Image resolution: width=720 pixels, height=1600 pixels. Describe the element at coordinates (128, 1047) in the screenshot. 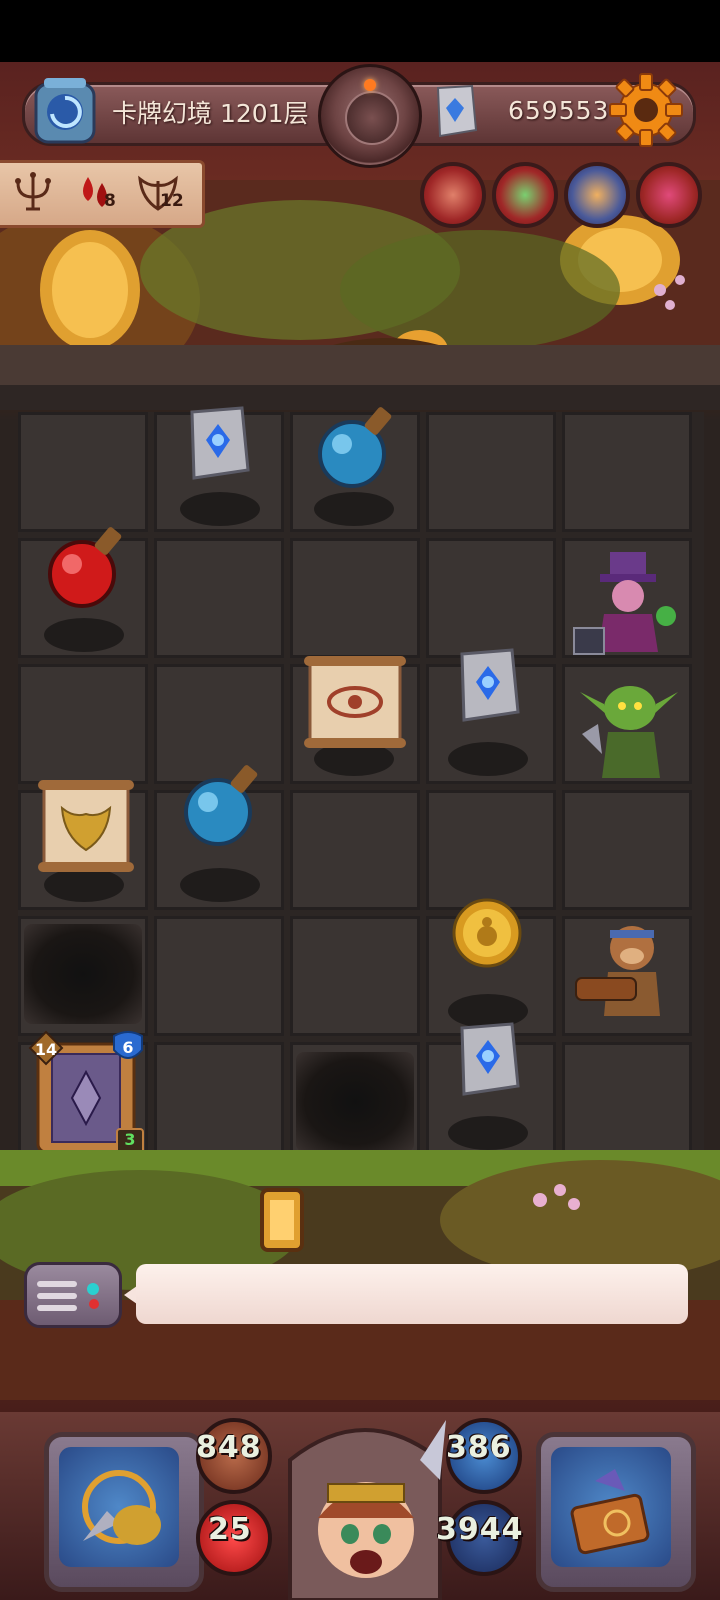

I see `deck-shield-value: 6` at that location.